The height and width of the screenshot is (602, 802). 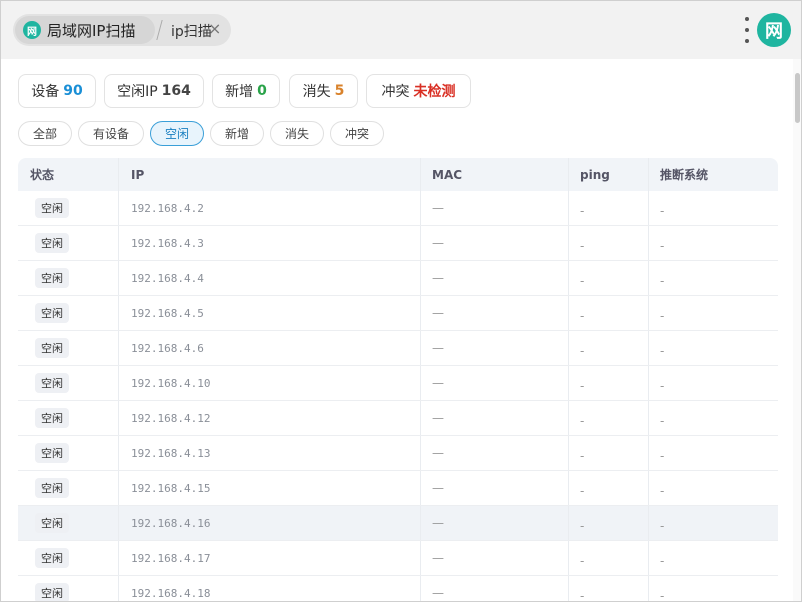 I want to click on stat-value: 未检测, so click(x=434, y=92).